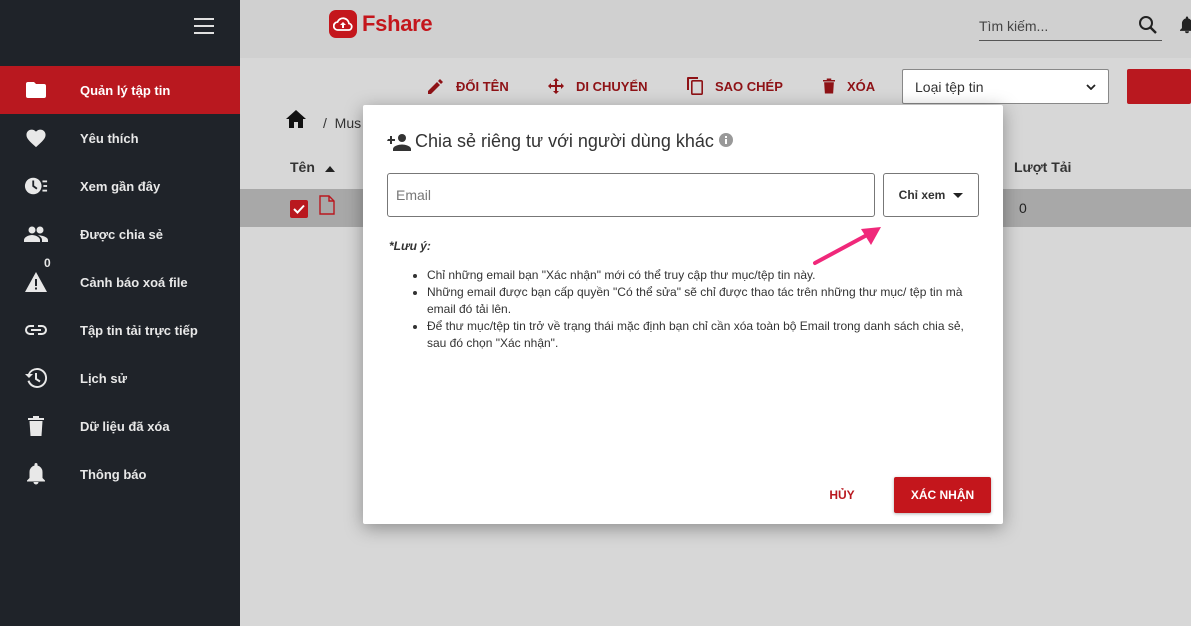 The width and height of the screenshot is (1191, 626). I want to click on sidebar-header, so click(120, 29).